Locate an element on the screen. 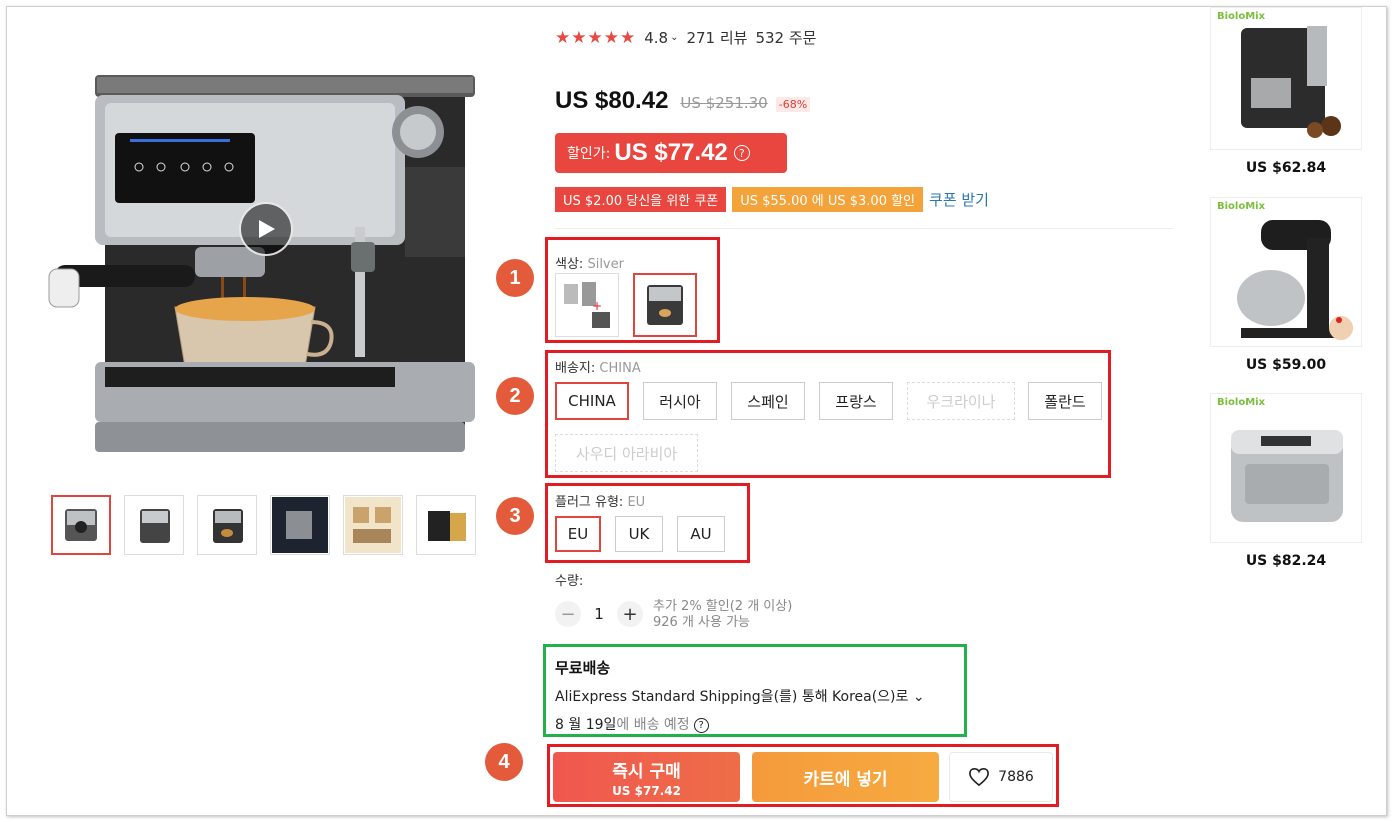 This screenshot has height=822, width=1393. highlight-box-shipping is located at coordinates (755, 690).